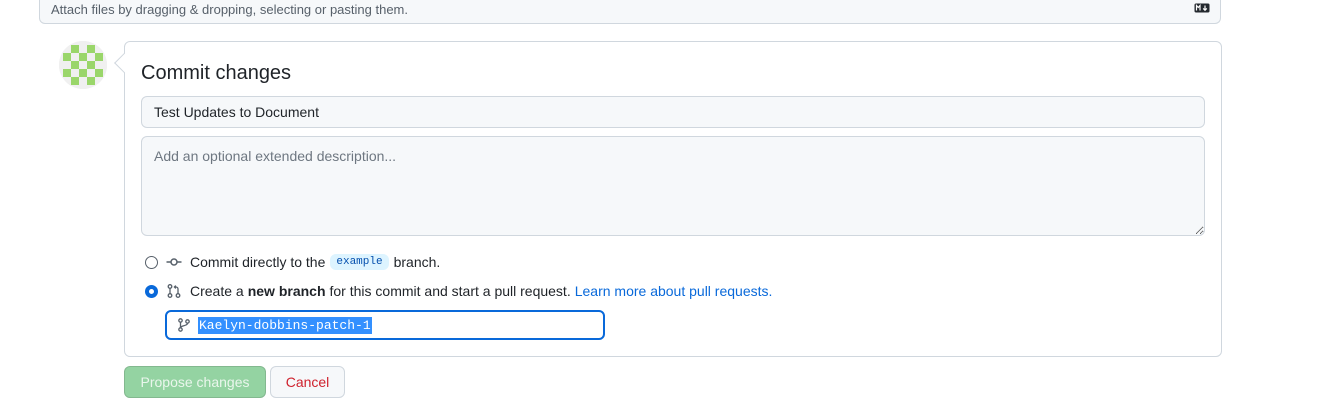  Describe the element at coordinates (307, 382) in the screenshot. I see `cancel-button: Cancel` at that location.